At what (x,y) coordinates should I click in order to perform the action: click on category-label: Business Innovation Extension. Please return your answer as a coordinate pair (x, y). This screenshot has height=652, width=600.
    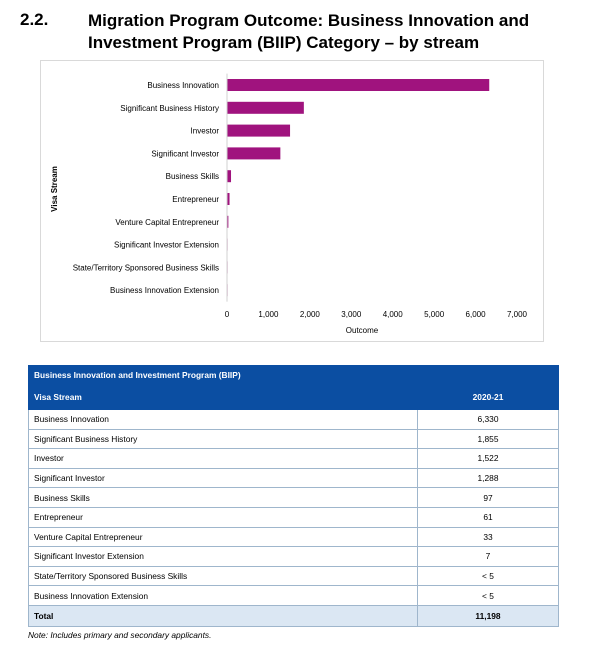
    Looking at the image, I should click on (164, 290).